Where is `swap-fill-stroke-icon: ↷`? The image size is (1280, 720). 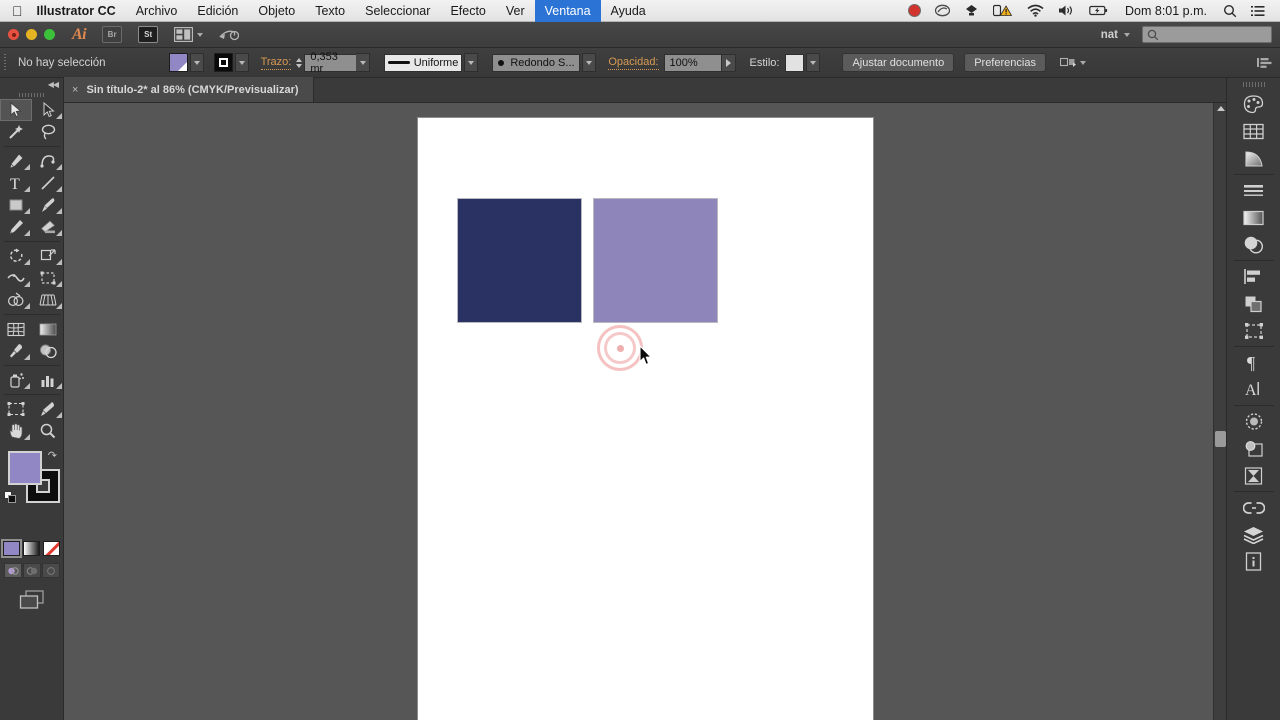 swap-fill-stroke-icon: ↷ is located at coordinates (52, 455).